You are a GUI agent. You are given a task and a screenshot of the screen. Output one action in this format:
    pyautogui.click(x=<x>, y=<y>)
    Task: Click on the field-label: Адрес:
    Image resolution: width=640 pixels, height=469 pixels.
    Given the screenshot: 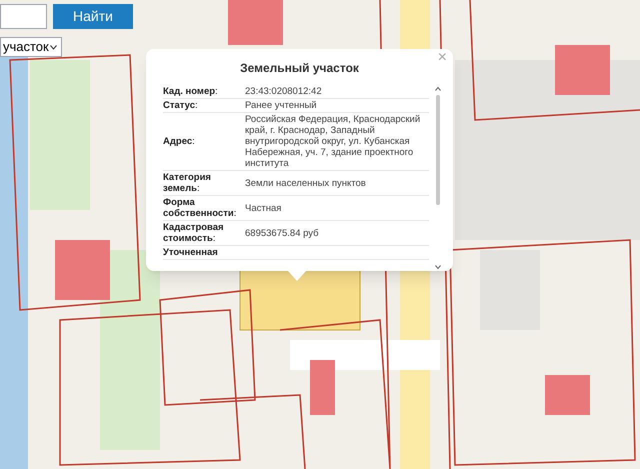 What is the action you would take?
    pyautogui.click(x=179, y=141)
    